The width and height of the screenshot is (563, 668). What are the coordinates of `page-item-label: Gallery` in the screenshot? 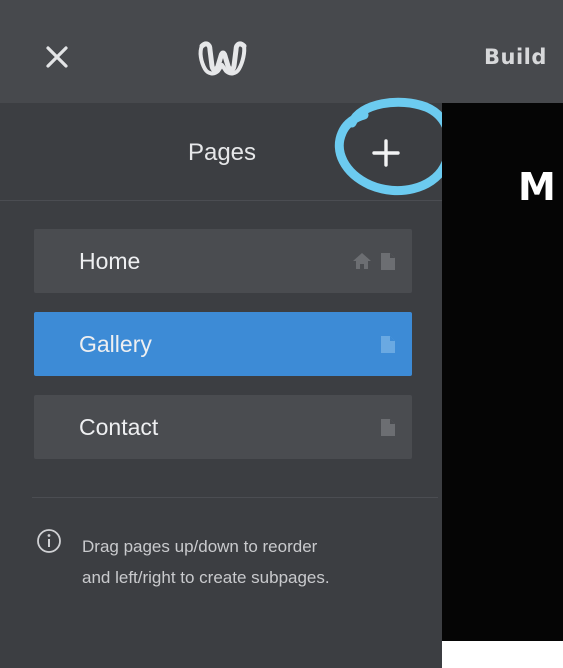 It's located at (115, 344).